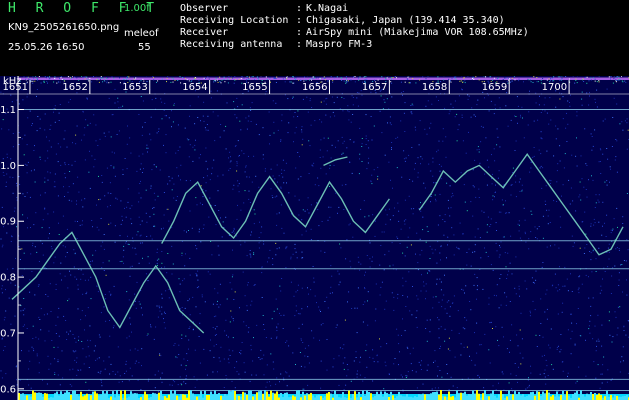 The height and width of the screenshot is (400, 629). I want to click on receiver-label: Receiver, so click(204, 32).